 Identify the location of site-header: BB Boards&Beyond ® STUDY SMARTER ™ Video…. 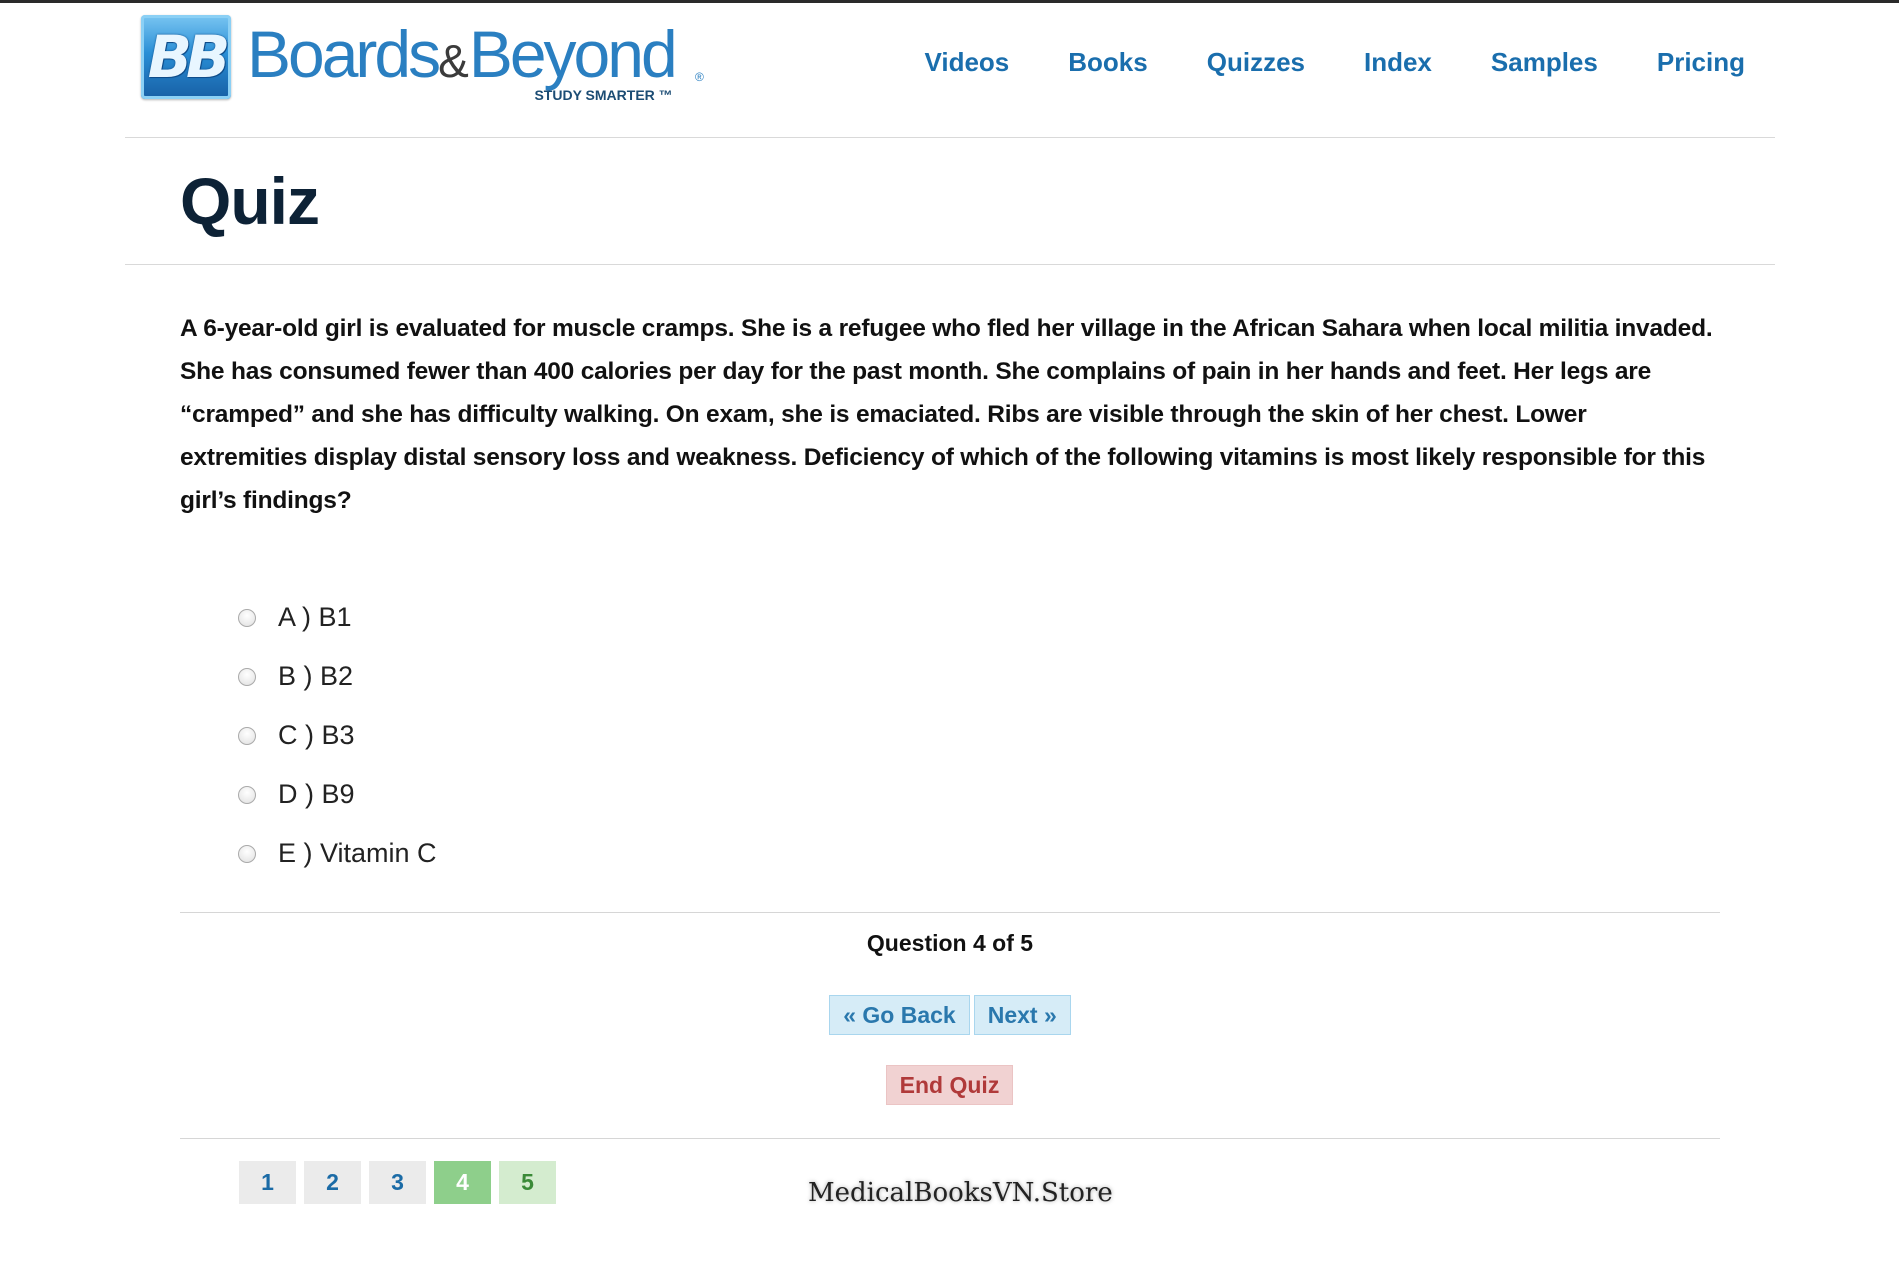
(950, 70).